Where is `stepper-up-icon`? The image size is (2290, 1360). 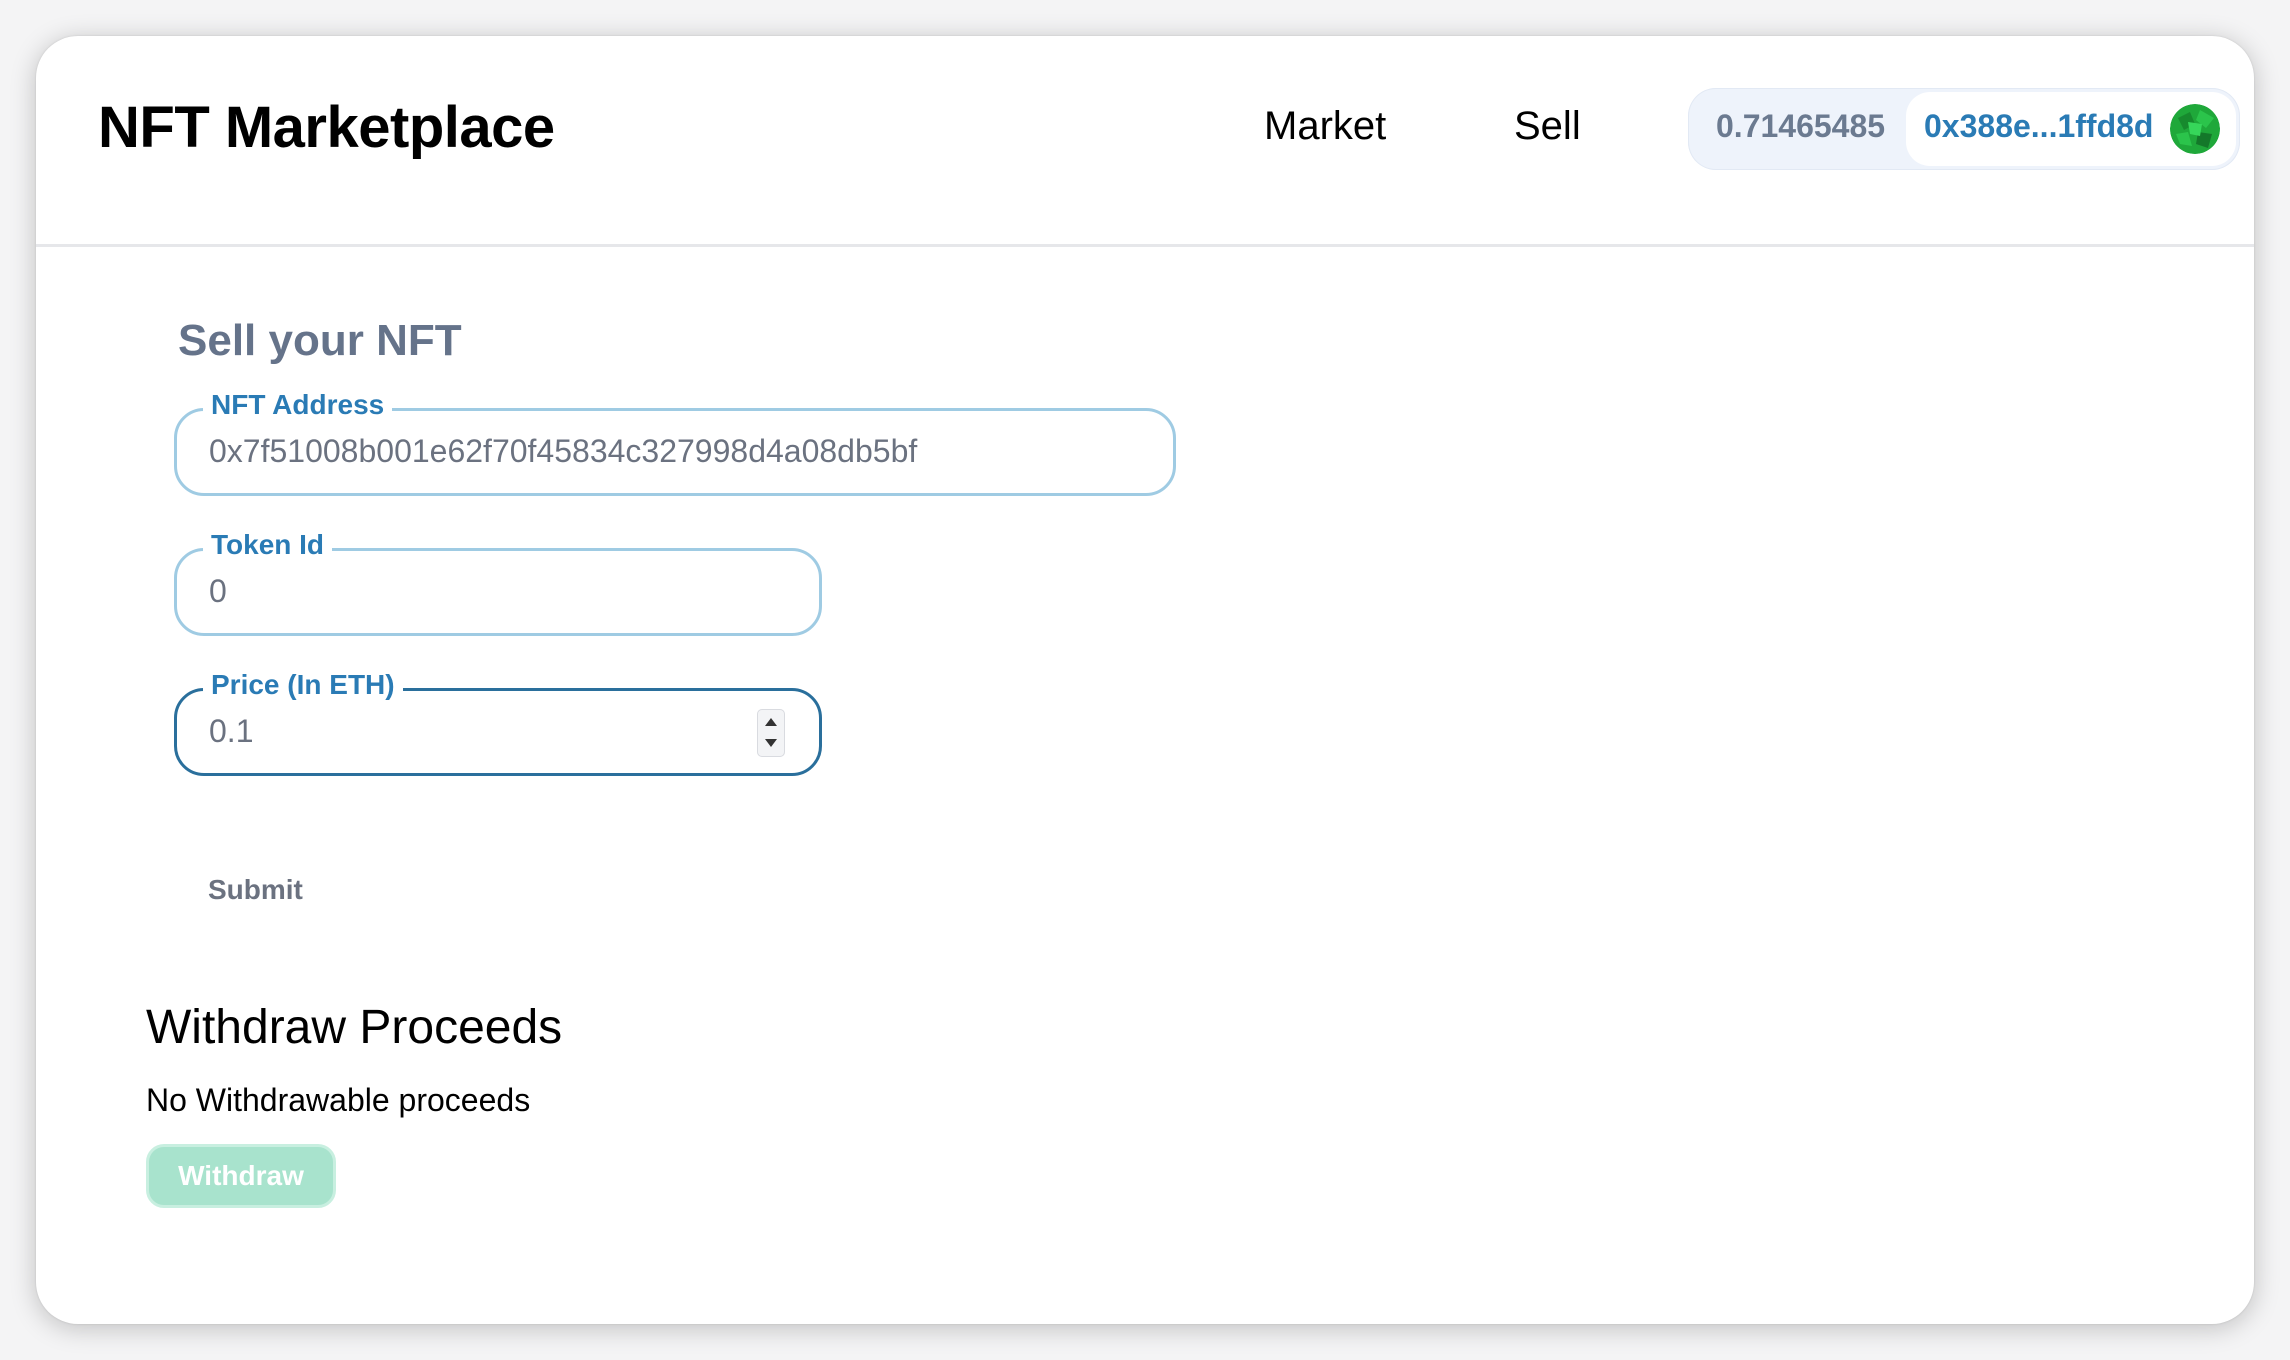
stepper-up-icon is located at coordinates (771, 722).